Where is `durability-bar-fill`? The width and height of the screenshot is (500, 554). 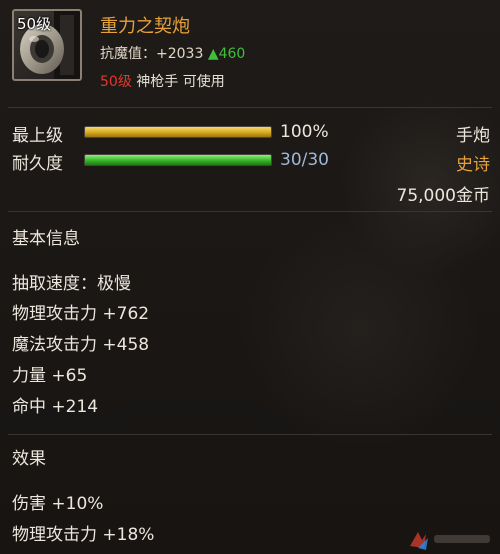 durability-bar-fill is located at coordinates (178, 160).